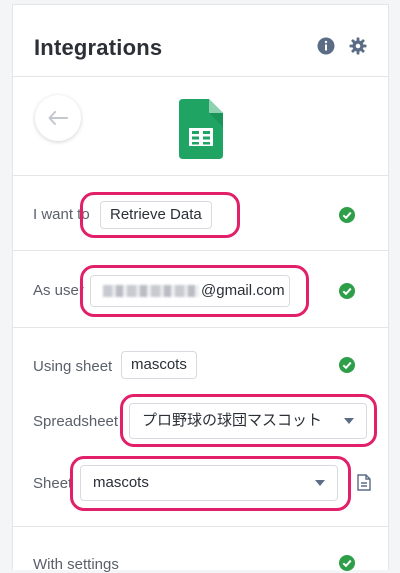 Image resolution: width=400 pixels, height=573 pixels. Describe the element at coordinates (98, 47) in the screenshot. I see `page-title: Integrations` at that location.